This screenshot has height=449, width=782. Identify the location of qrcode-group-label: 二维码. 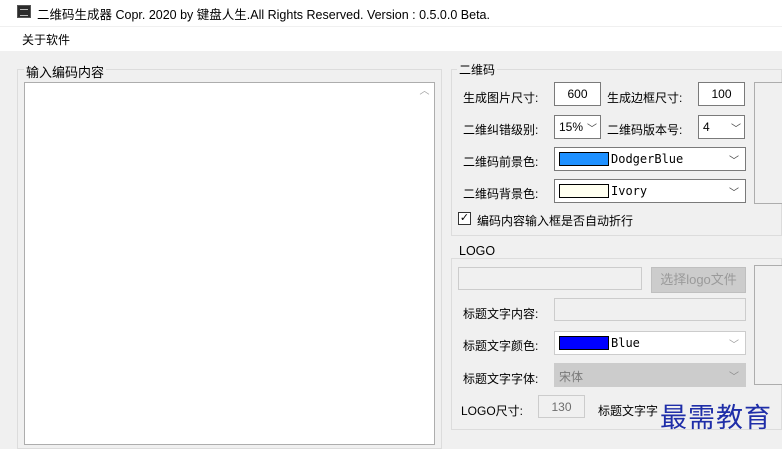
(477, 69).